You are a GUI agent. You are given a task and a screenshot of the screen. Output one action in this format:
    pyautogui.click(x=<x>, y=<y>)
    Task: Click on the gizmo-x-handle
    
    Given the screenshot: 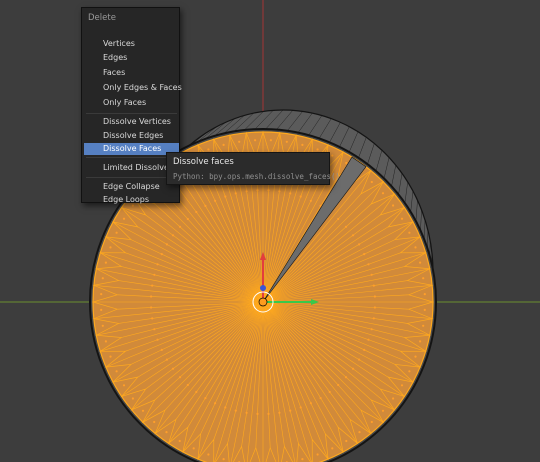 What is the action you would take?
    pyautogui.click(x=263, y=288)
    